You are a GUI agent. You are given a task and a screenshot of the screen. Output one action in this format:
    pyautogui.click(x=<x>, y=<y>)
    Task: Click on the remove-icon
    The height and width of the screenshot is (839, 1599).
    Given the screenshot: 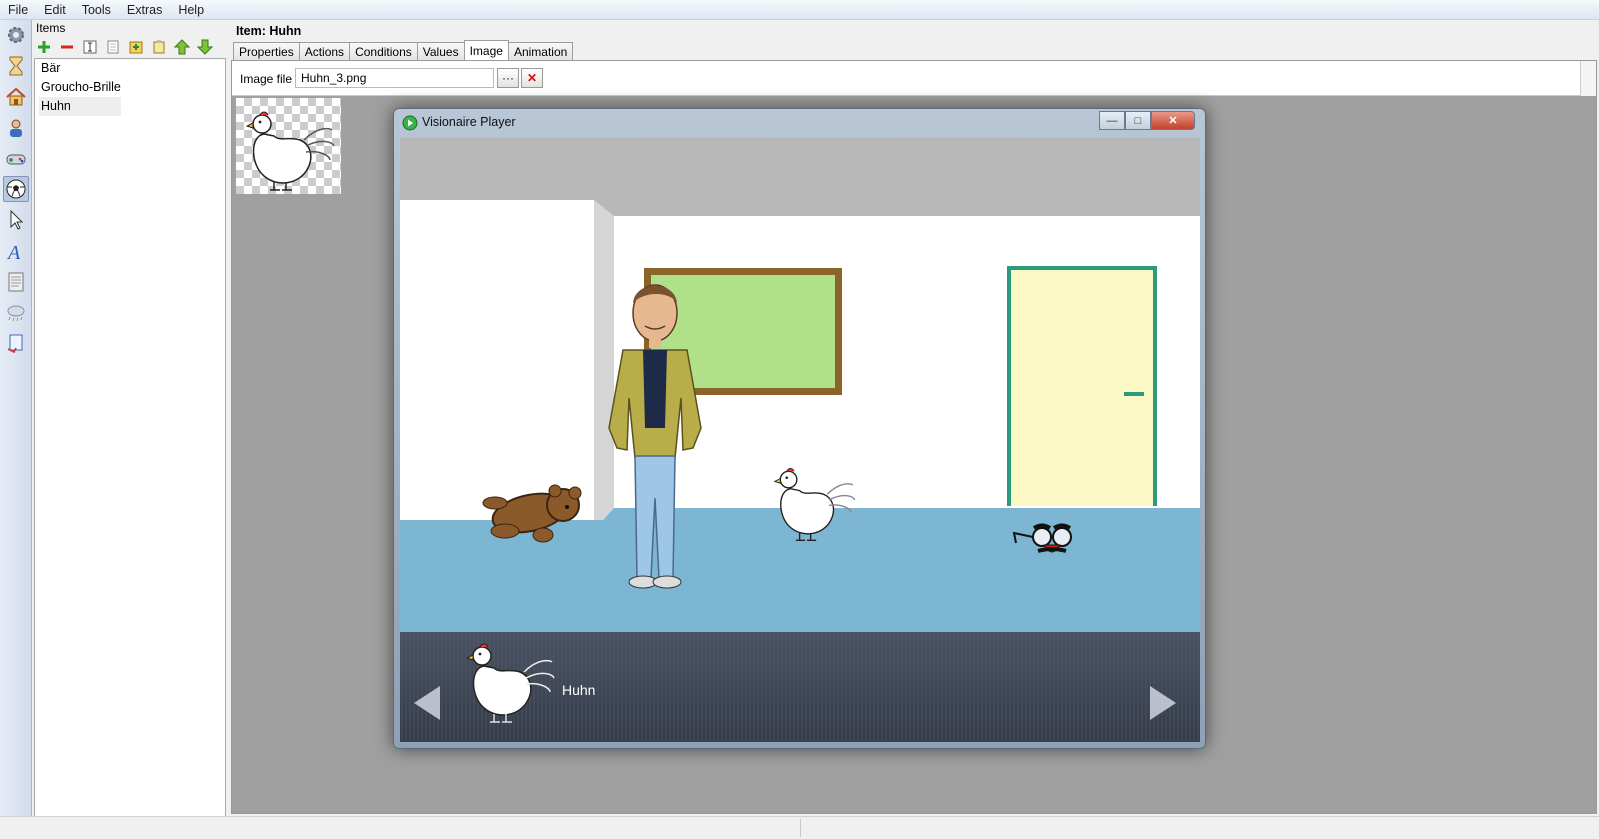 What is the action you would take?
    pyautogui.click(x=67, y=47)
    